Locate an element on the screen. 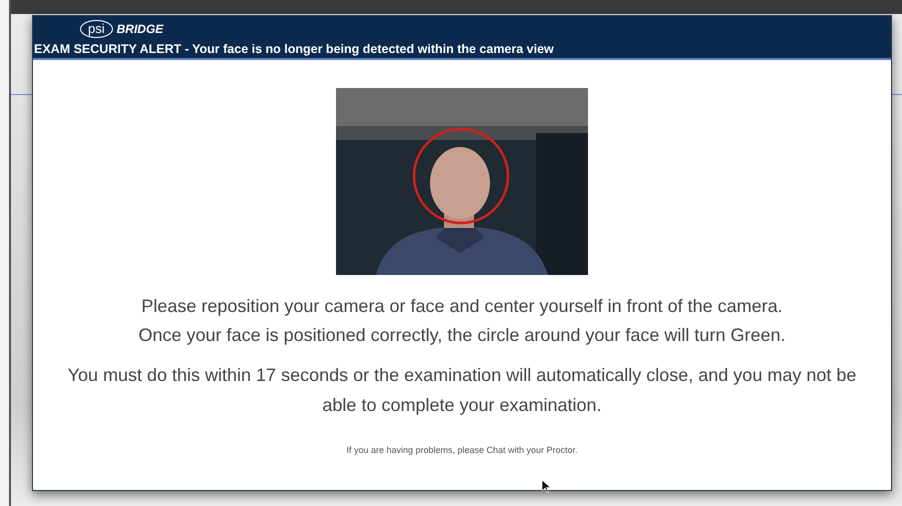 The width and height of the screenshot is (902, 506). dialog-title: EXAM SECURITY ALERT - Your face is no longer being detected within the camera view is located at coordinates (294, 49).